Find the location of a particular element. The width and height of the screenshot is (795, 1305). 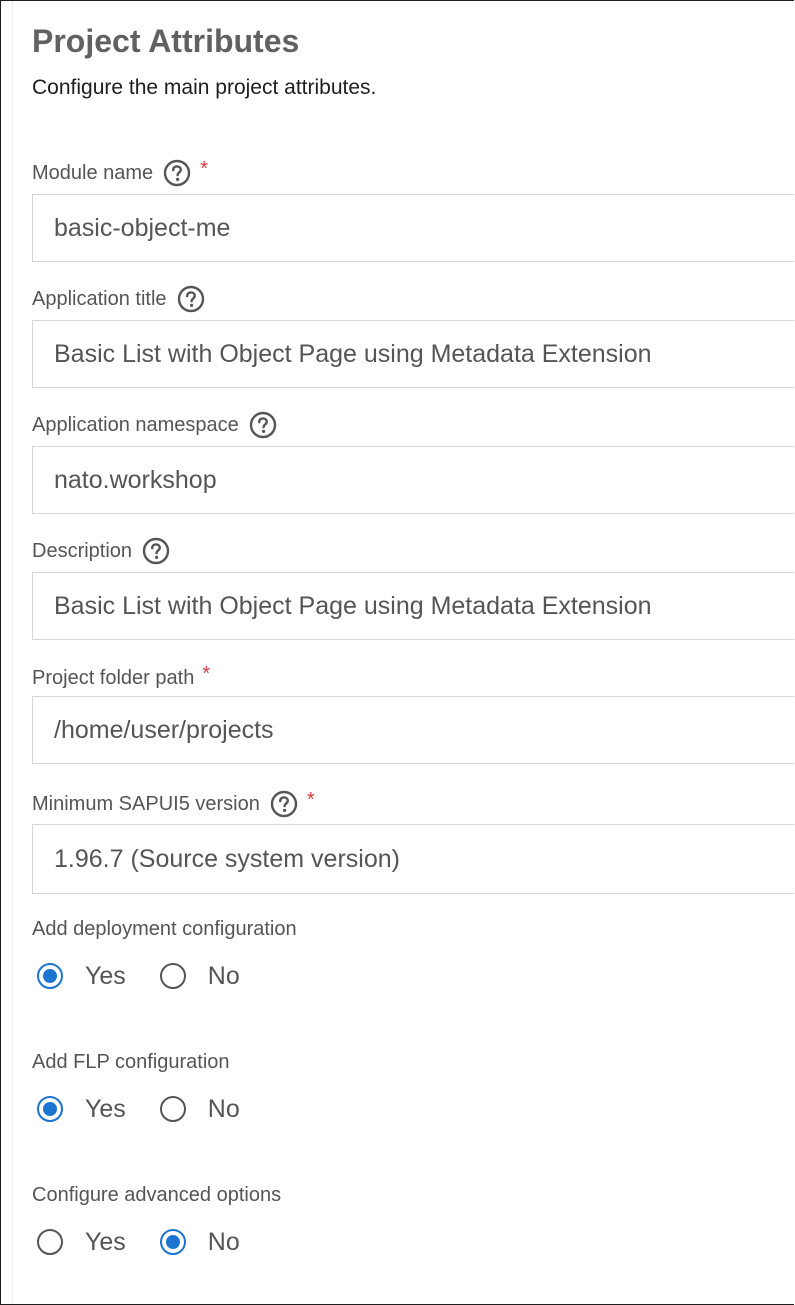

module-name-label: Module name is located at coordinates (93, 172).